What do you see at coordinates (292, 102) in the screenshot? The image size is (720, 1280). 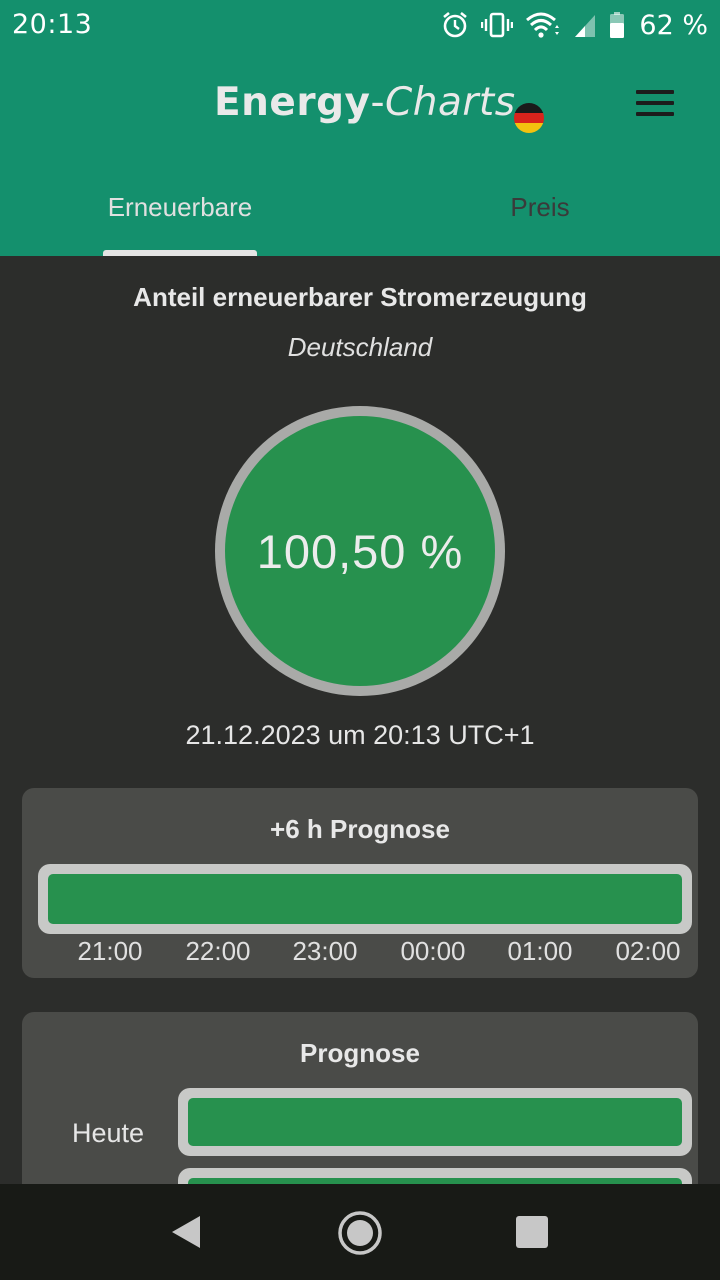 I see `logo-bold: Energy` at bounding box center [292, 102].